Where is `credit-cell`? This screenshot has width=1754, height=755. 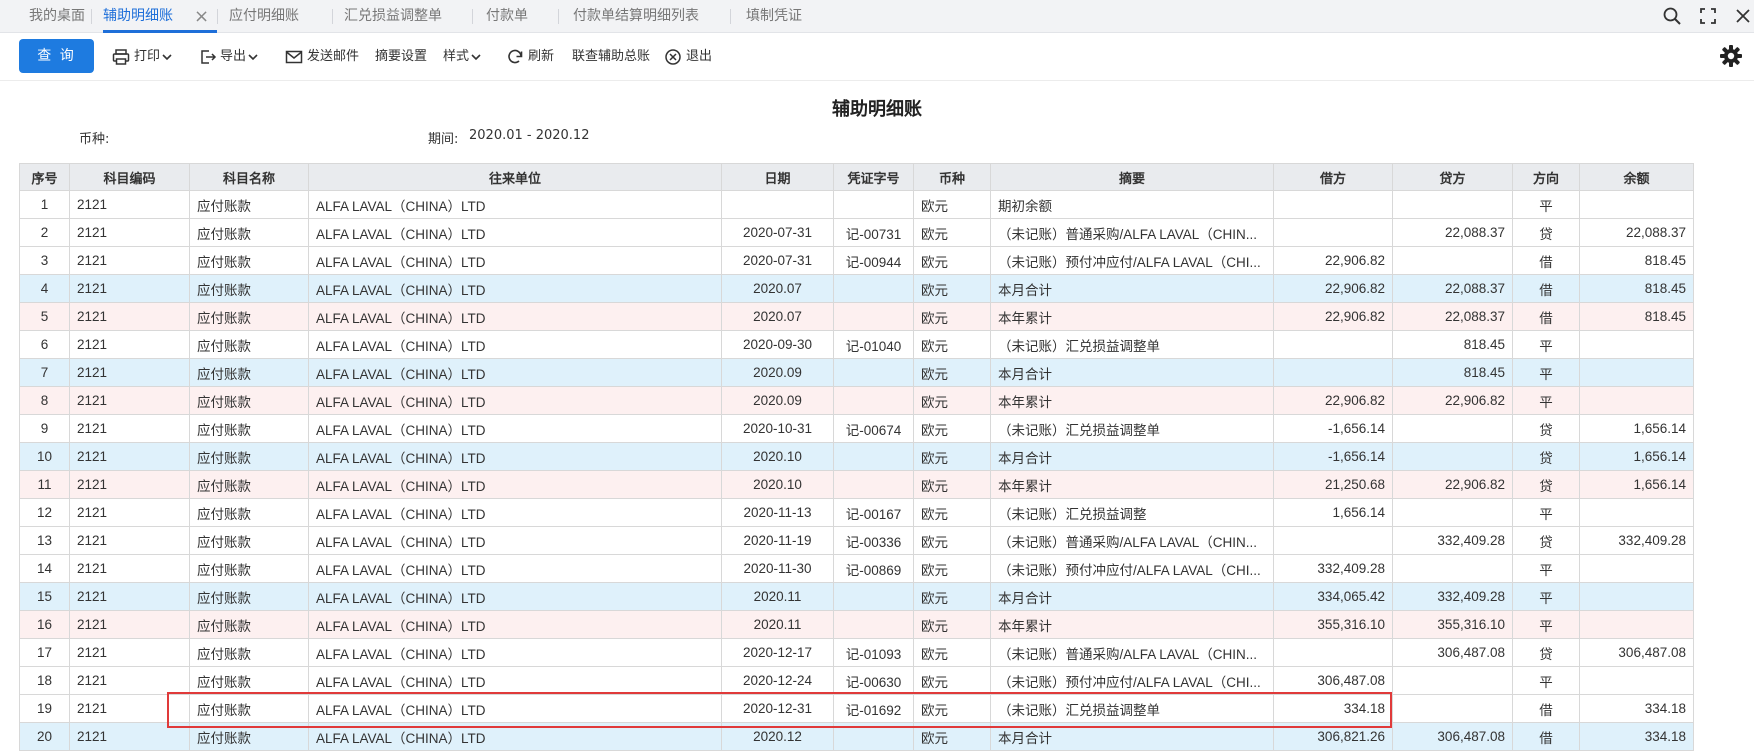 credit-cell is located at coordinates (1452, 428).